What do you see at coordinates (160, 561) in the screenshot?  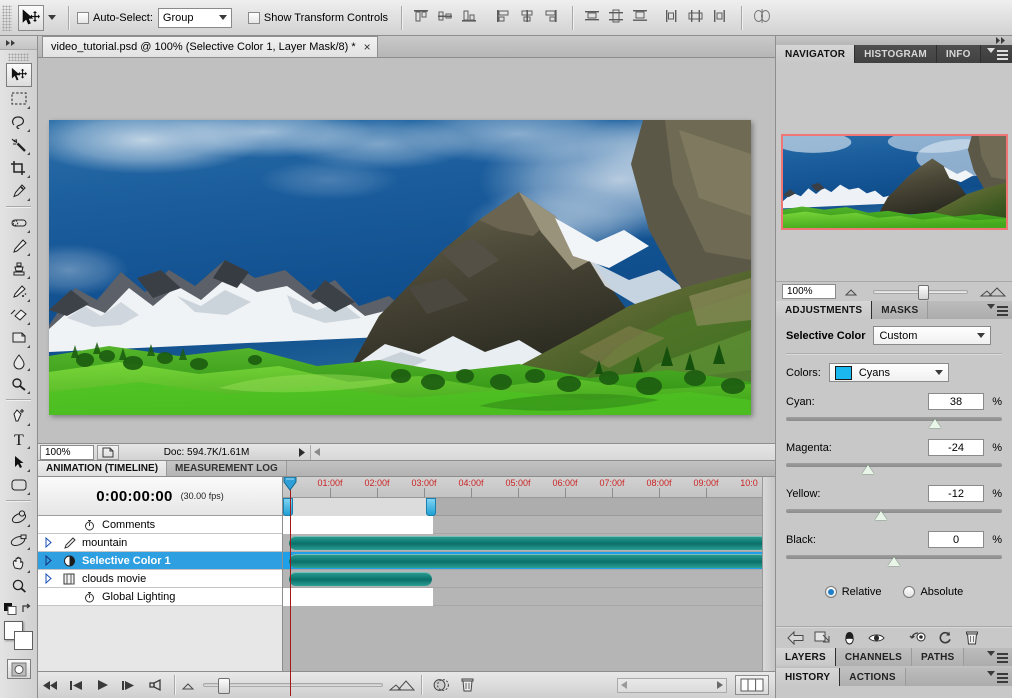 I see `track-row-selective-color-1: Selective Color 1` at bounding box center [160, 561].